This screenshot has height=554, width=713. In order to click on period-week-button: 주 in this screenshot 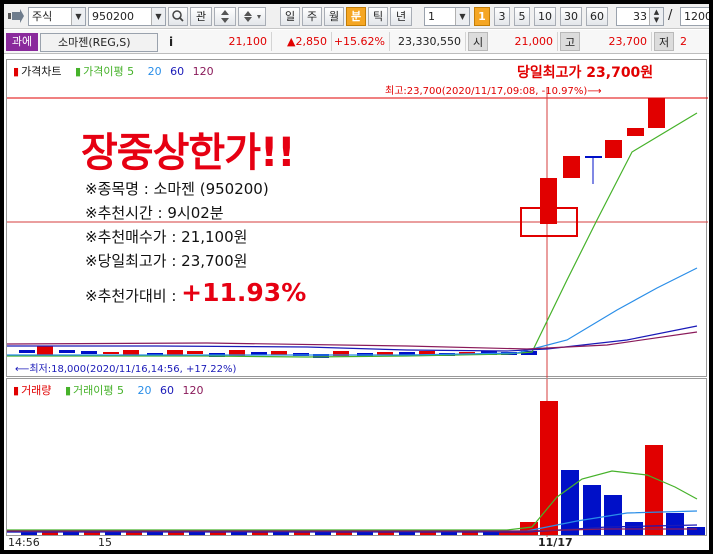, I will do `click(312, 16)`.